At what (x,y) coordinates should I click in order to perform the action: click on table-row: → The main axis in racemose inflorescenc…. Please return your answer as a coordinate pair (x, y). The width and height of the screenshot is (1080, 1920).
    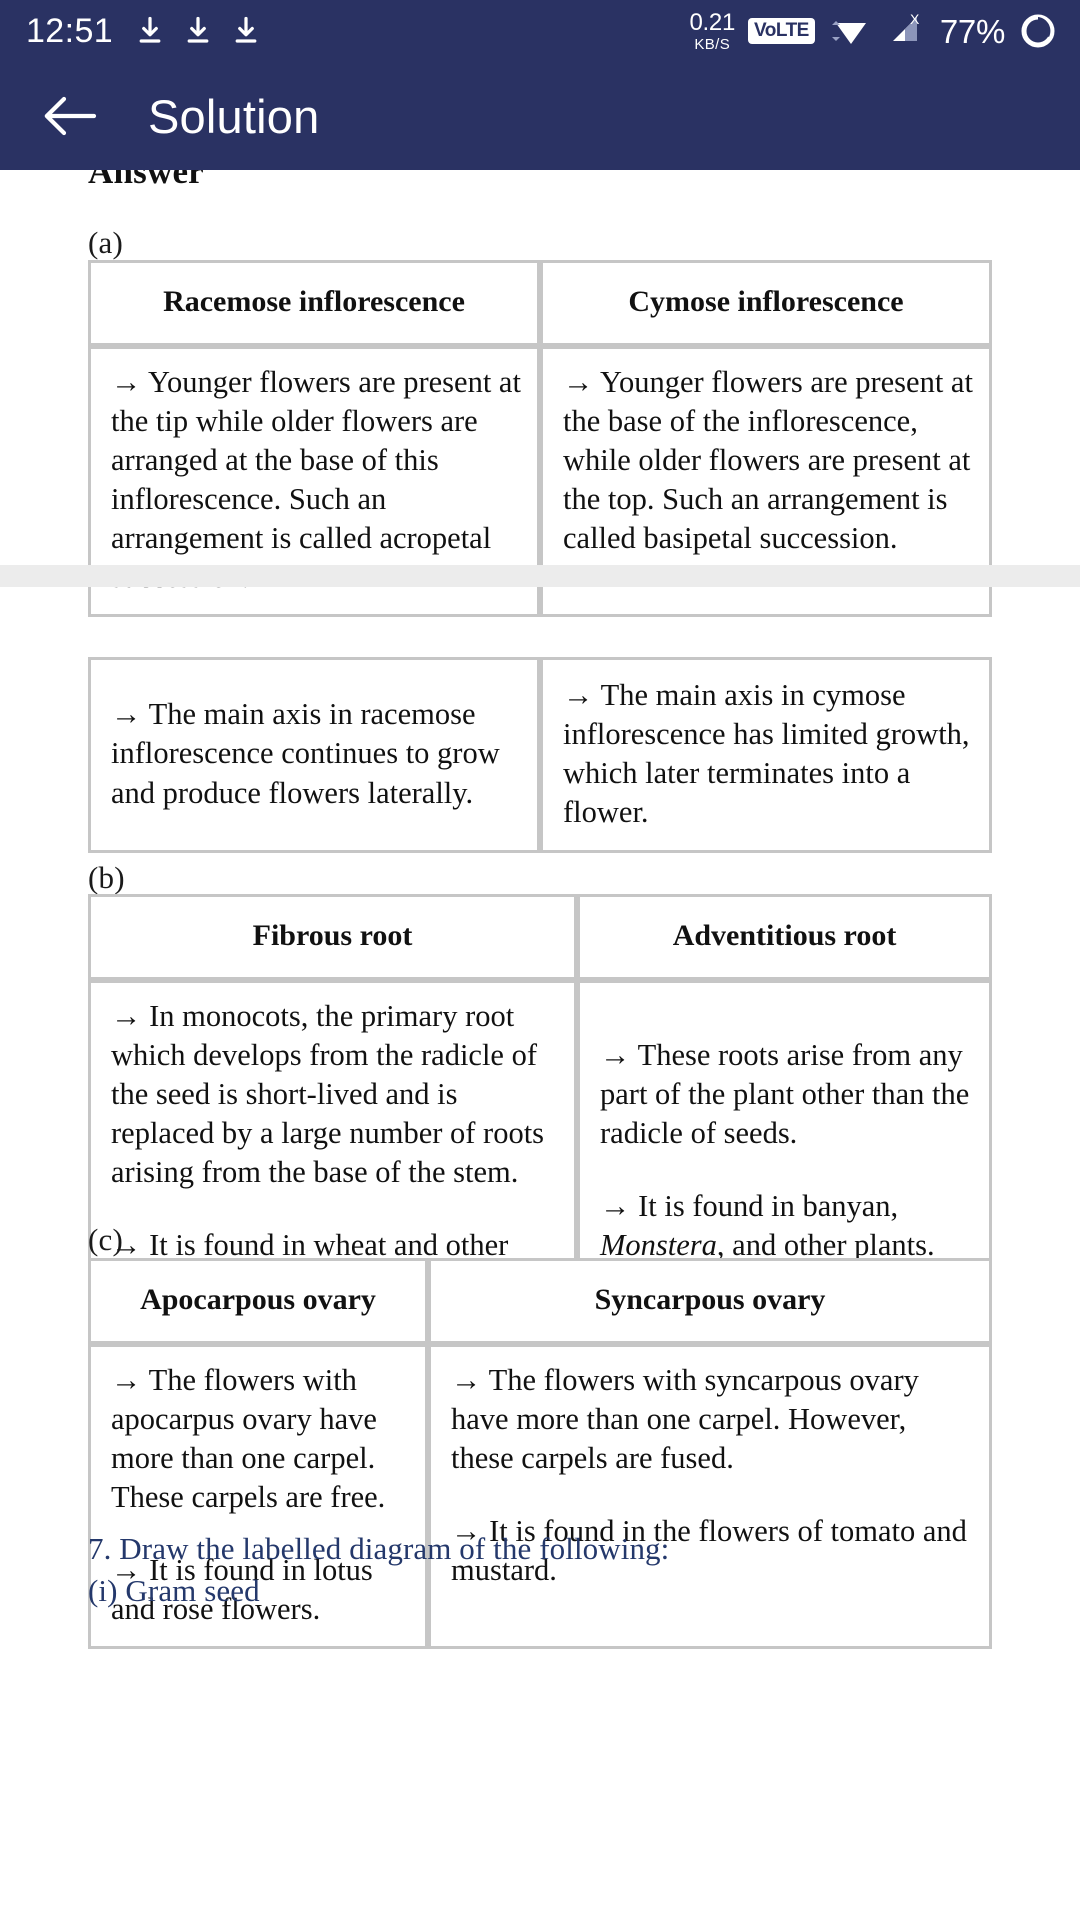
    Looking at the image, I should click on (540, 755).